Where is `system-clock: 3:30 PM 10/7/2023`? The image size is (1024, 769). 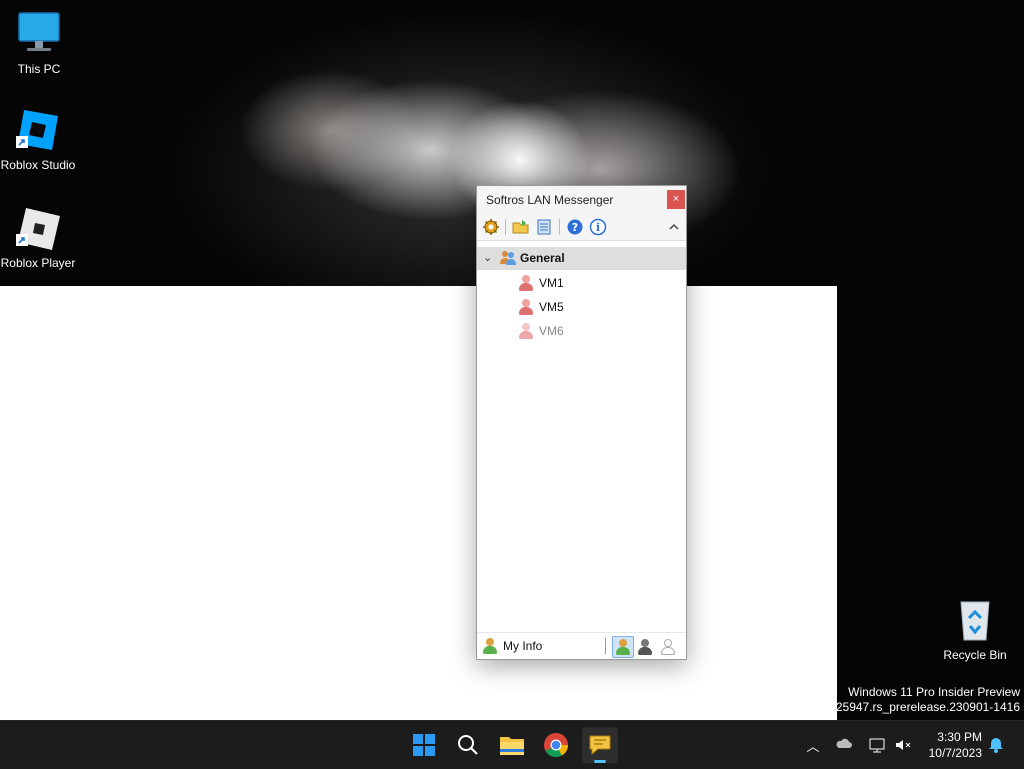 system-clock: 3:30 PM 10/7/2023 is located at coordinates (955, 745).